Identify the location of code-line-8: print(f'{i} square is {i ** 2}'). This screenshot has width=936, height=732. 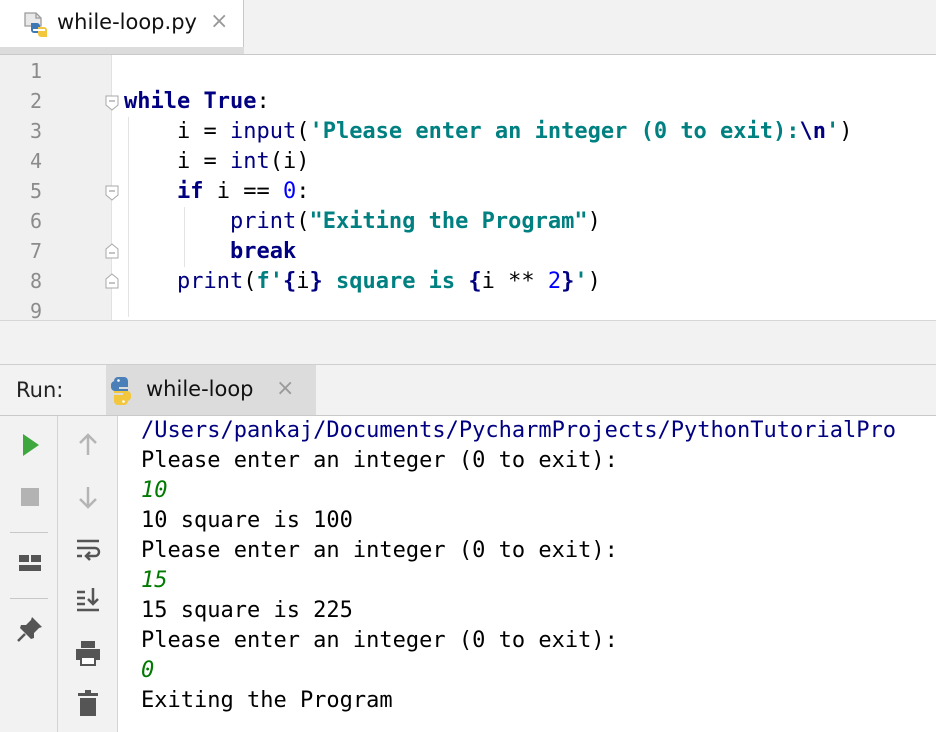
(388, 281).